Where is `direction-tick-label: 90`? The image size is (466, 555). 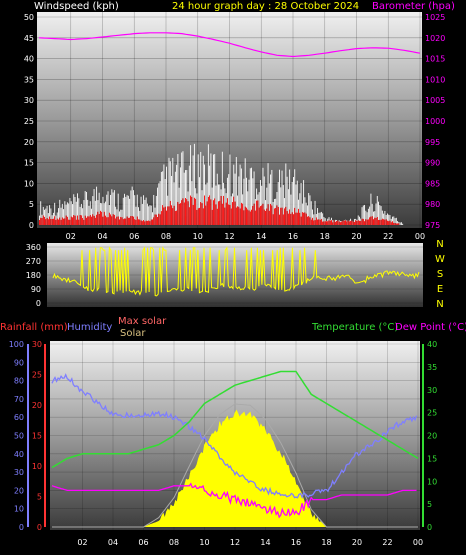
direction-tick-label: 90 is located at coordinates (36, 289).